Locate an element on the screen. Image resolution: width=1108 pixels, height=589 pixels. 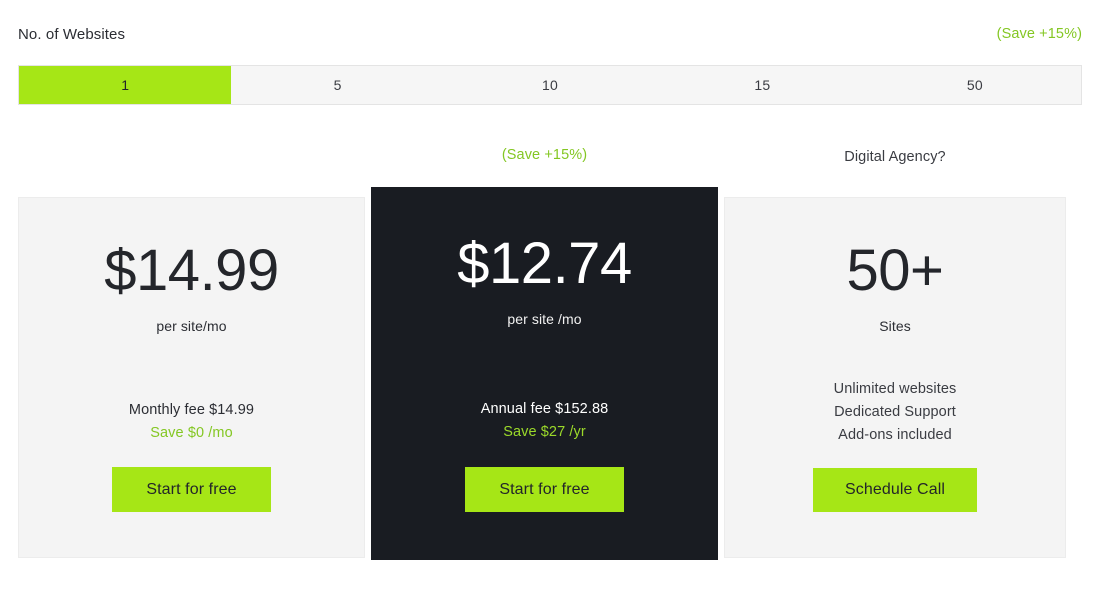
agency-site-count: 50+ is located at coordinates (895, 270).